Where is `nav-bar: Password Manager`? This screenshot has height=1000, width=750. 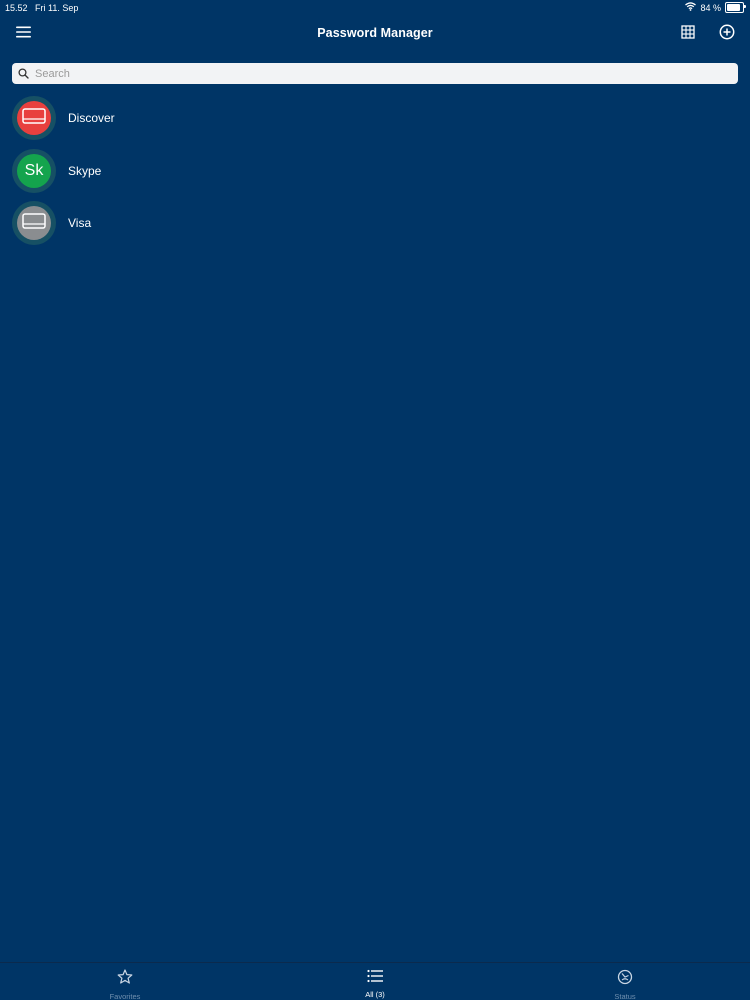 nav-bar: Password Manager is located at coordinates (375, 34).